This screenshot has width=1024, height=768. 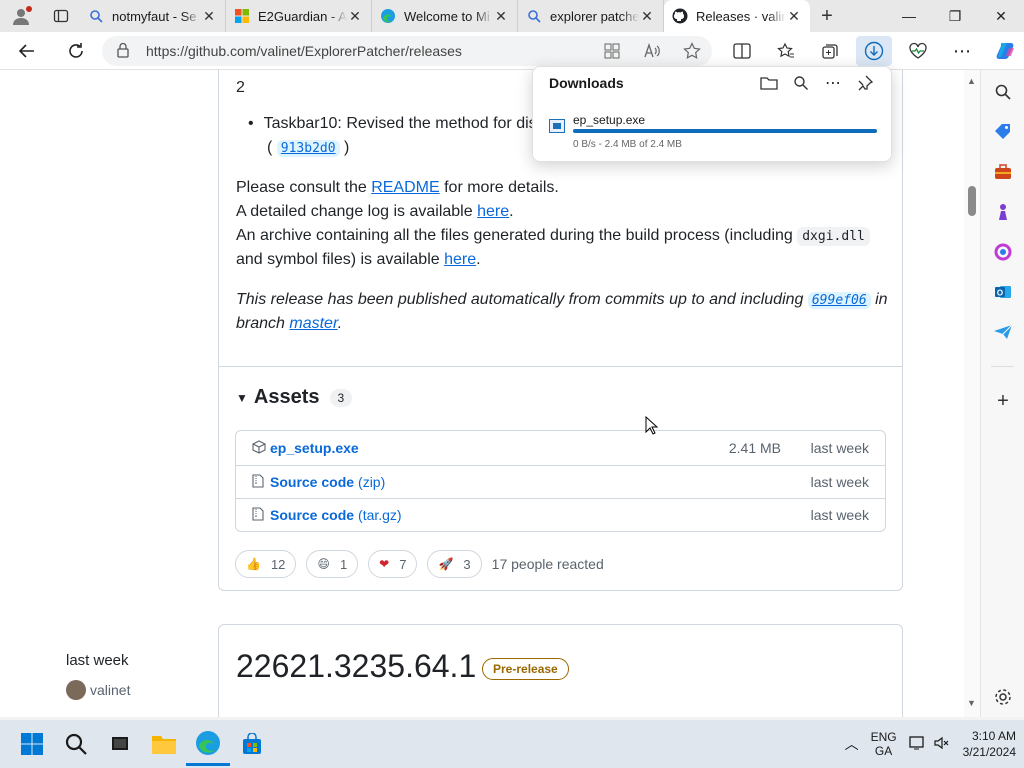 I want to click on tab-3: Welcome to Mi ✕, so click(x=445, y=16).